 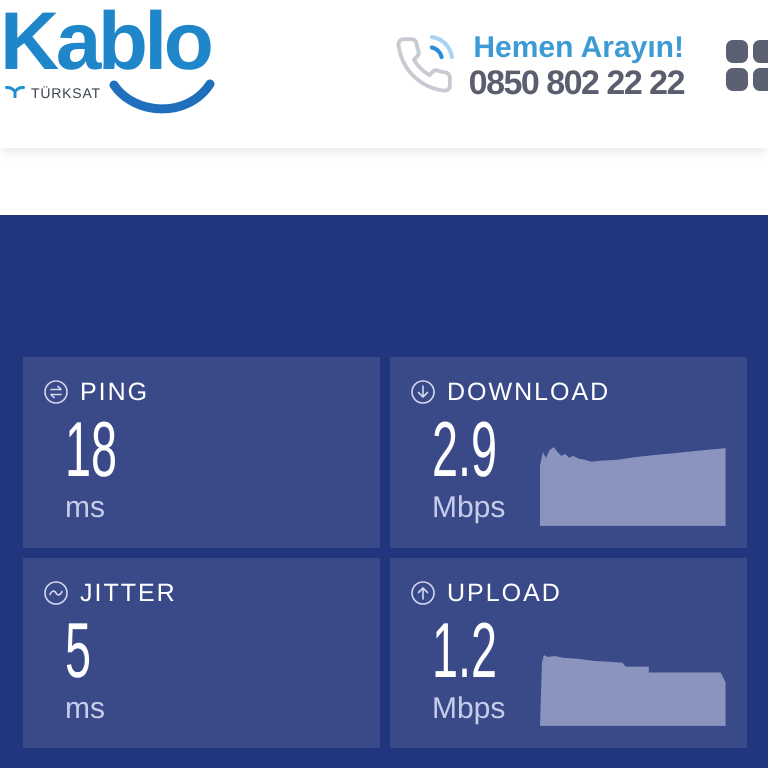 I want to click on metric-value: 2.9, so click(x=465, y=449).